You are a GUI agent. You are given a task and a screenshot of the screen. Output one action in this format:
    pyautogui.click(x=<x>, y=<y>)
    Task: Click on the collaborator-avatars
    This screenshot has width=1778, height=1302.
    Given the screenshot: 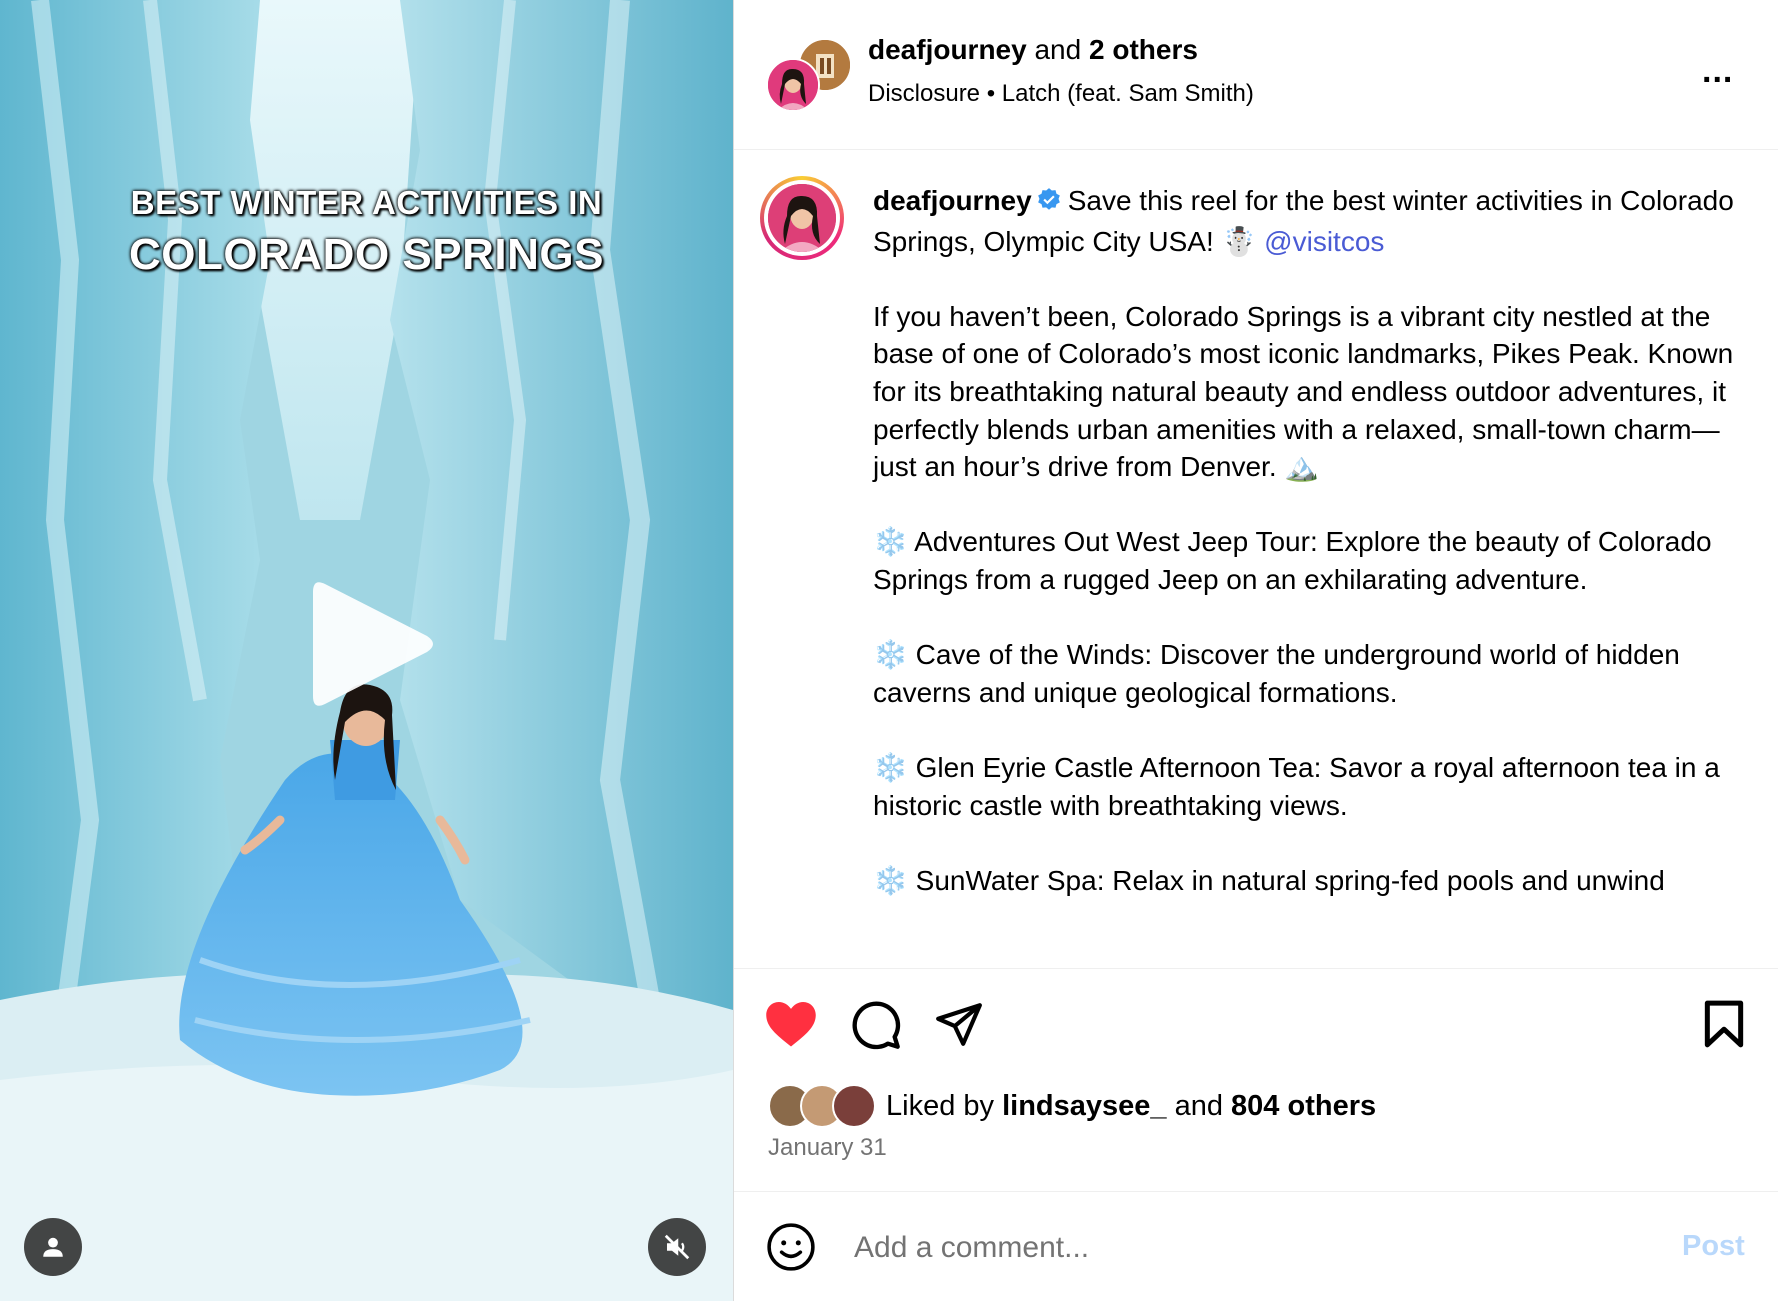 What is the action you would take?
    pyautogui.click(x=809, y=75)
    